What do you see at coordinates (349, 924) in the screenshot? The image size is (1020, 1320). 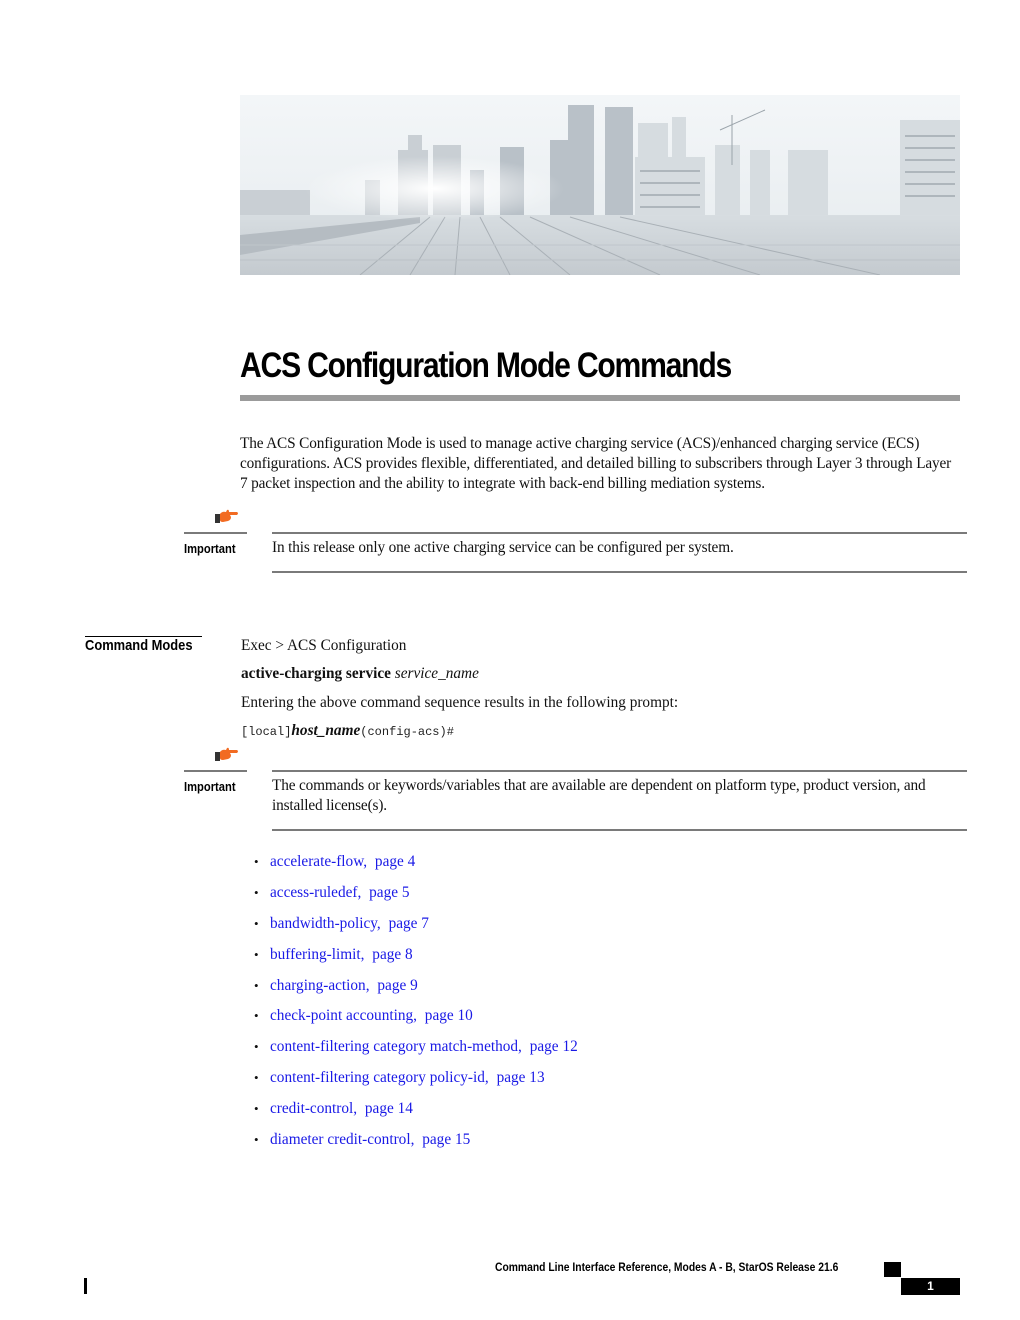 I see `toc-link-bandwidth-policy: bandwidth-policy, page 7` at bounding box center [349, 924].